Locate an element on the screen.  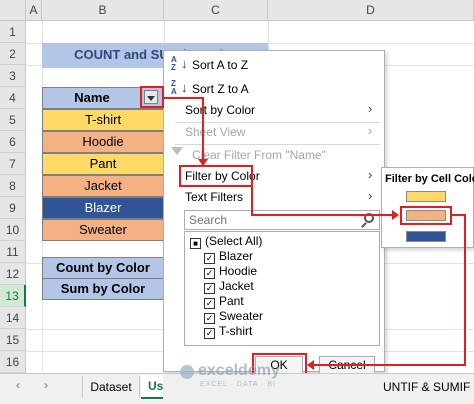
checkbox-item: ✓ Blazer is located at coordinates (228, 256).